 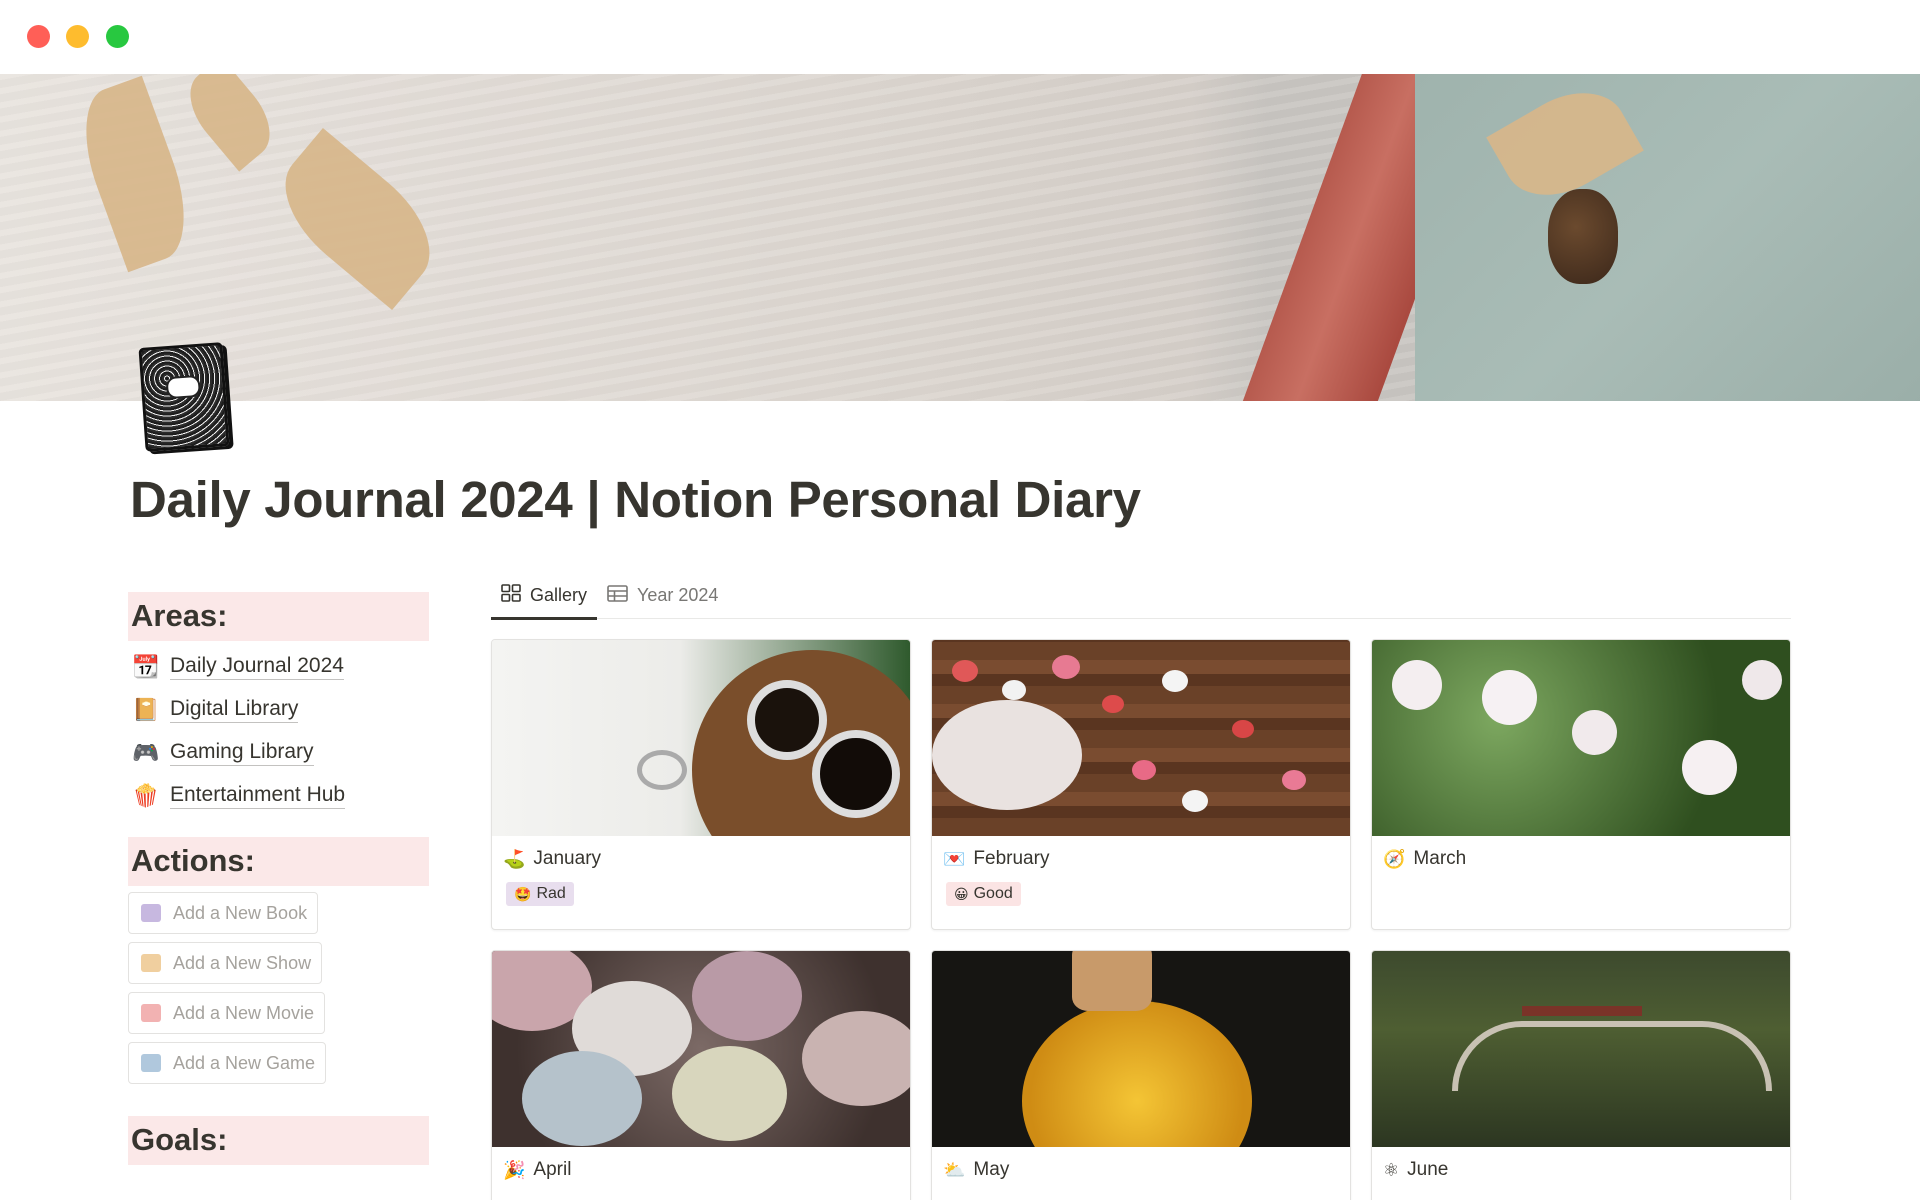 I want to click on area-link-digital-library: 📔 Digital Library, so click(x=278, y=709).